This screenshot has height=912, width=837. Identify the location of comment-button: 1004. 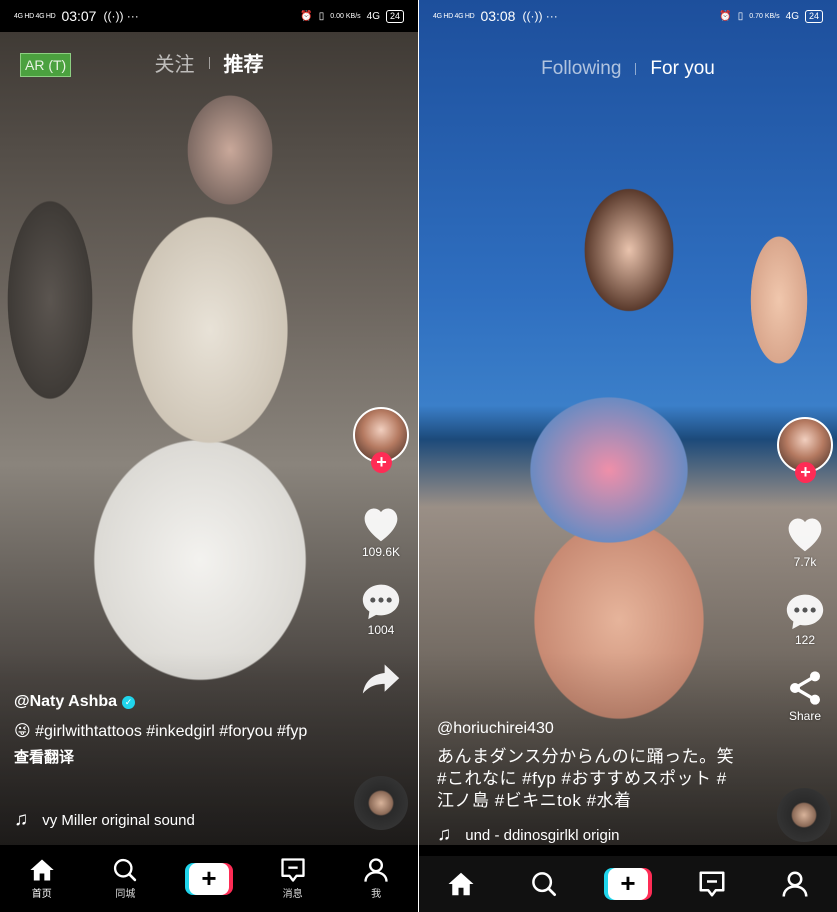
(381, 609).